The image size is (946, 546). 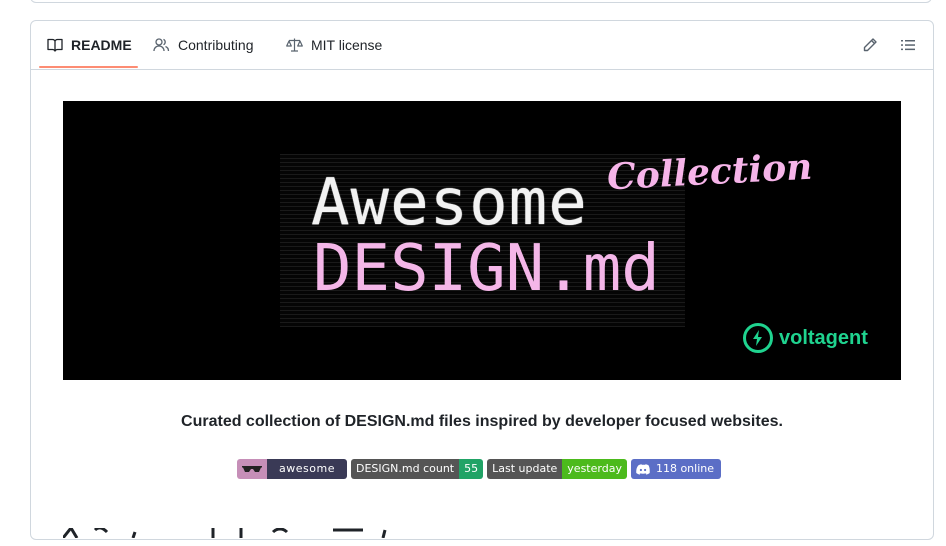 What do you see at coordinates (449, 203) in the screenshot?
I see `banner-title-line1: Awesome` at bounding box center [449, 203].